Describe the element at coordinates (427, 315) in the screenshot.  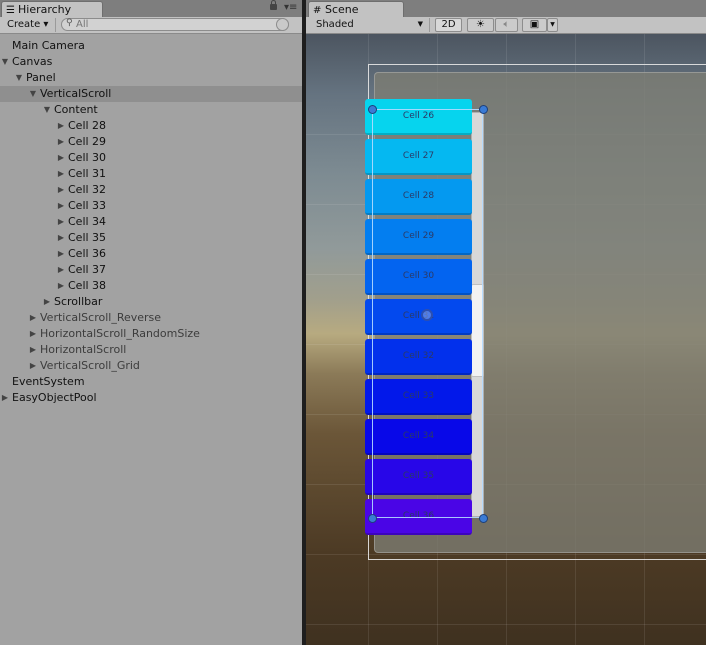
I see `pivot-handle` at that location.